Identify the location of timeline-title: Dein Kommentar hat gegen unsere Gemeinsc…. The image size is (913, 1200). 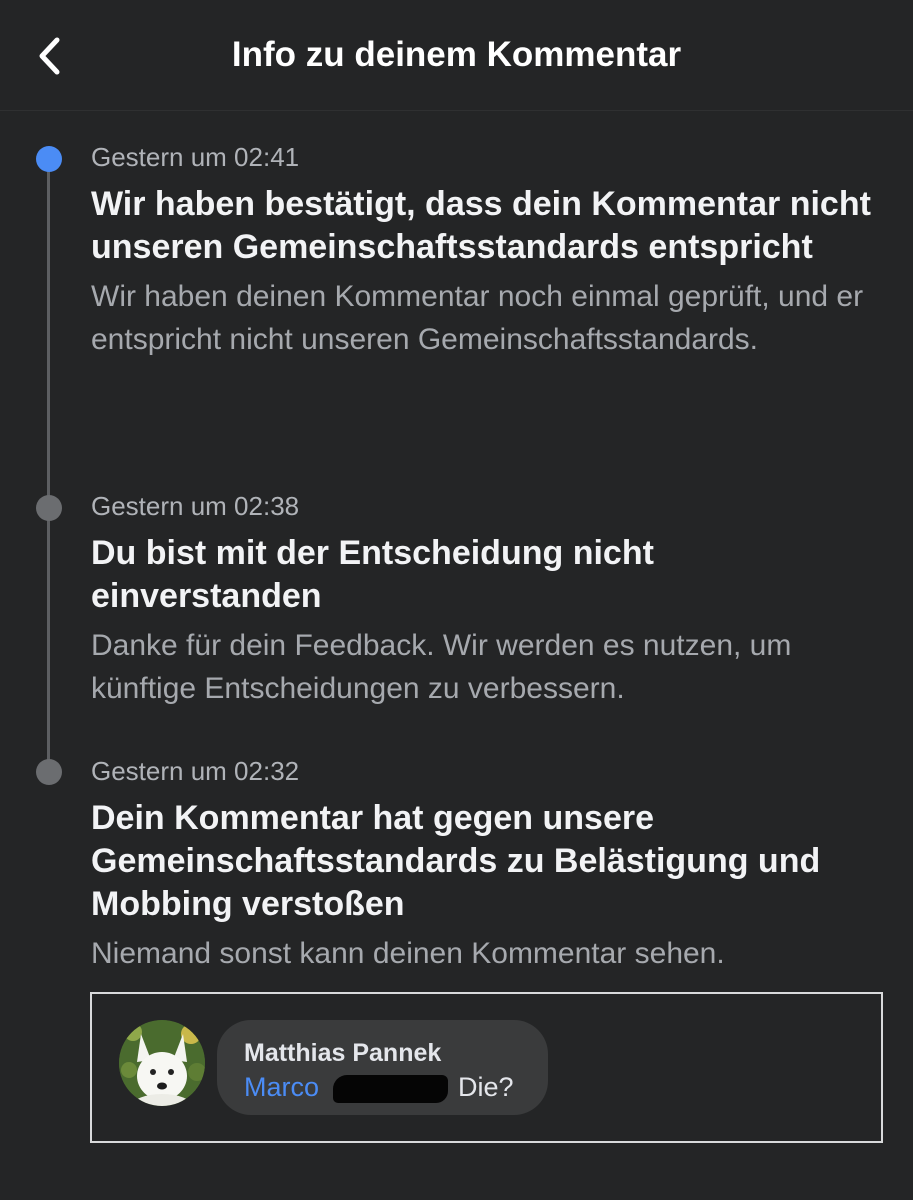
(456, 861).